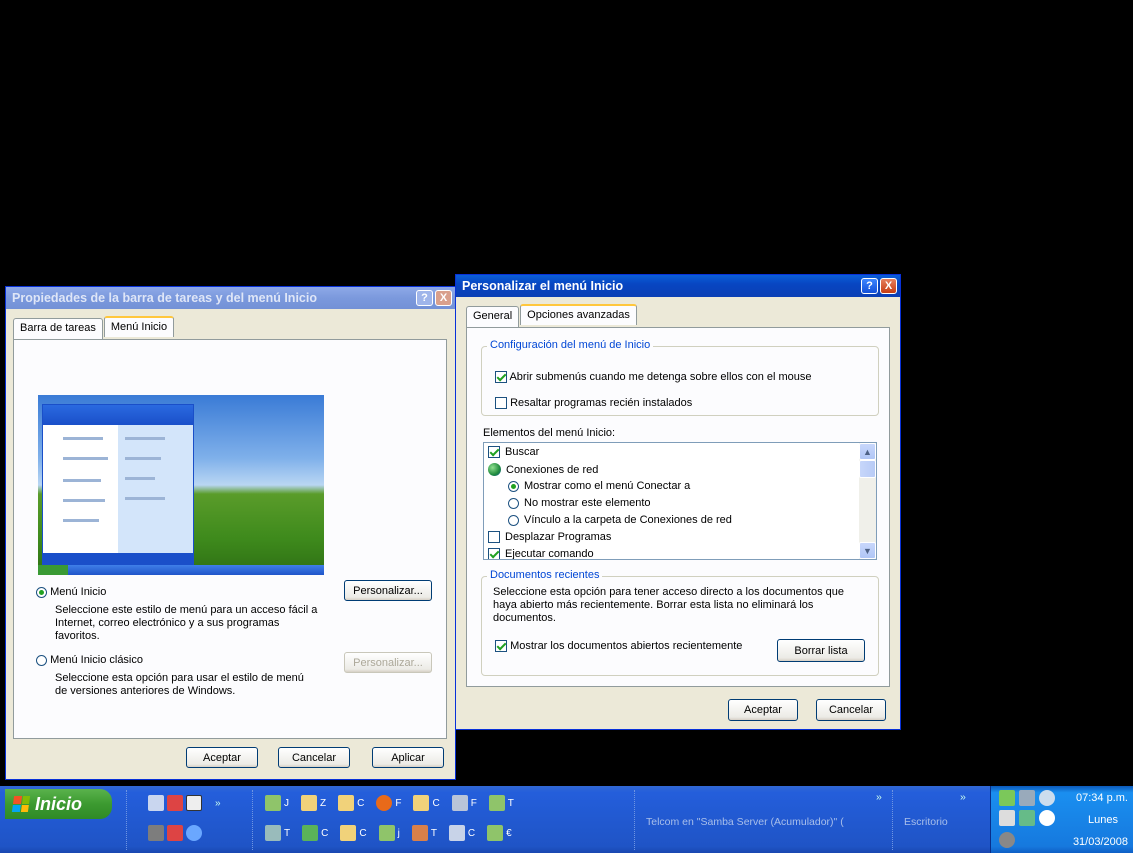 The image size is (1133, 853). Describe the element at coordinates (78, 592) in the screenshot. I see `option-start-menu-label: Menú Inicio` at that location.